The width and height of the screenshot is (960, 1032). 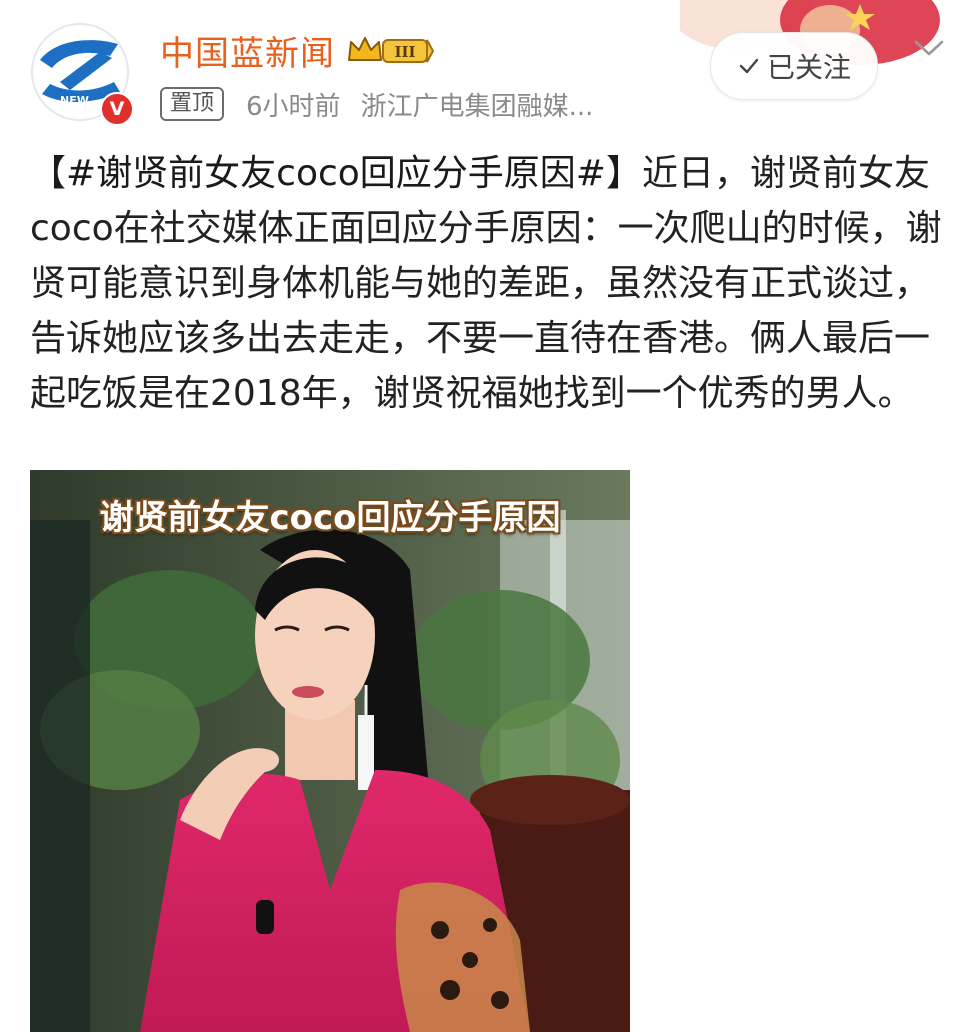 What do you see at coordinates (247, 50) in the screenshot?
I see `account-name: 中国蓝新闻` at bounding box center [247, 50].